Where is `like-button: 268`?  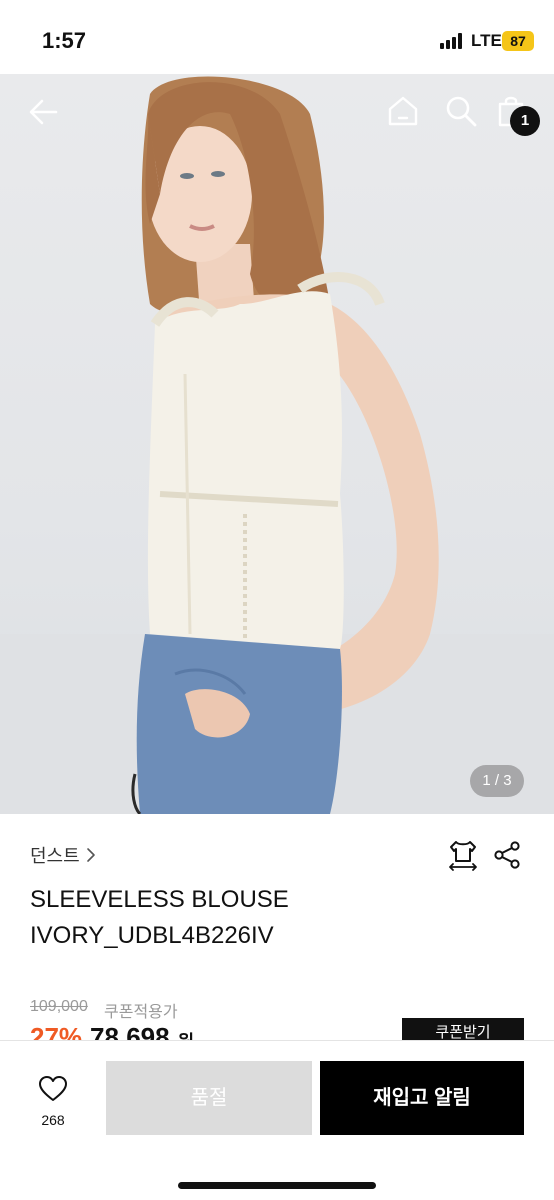 like-button: 268 is located at coordinates (53, 1101).